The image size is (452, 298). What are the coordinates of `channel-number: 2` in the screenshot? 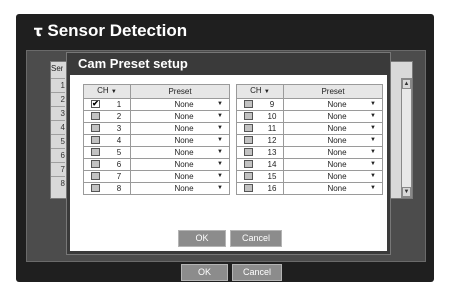 It's located at (119, 116).